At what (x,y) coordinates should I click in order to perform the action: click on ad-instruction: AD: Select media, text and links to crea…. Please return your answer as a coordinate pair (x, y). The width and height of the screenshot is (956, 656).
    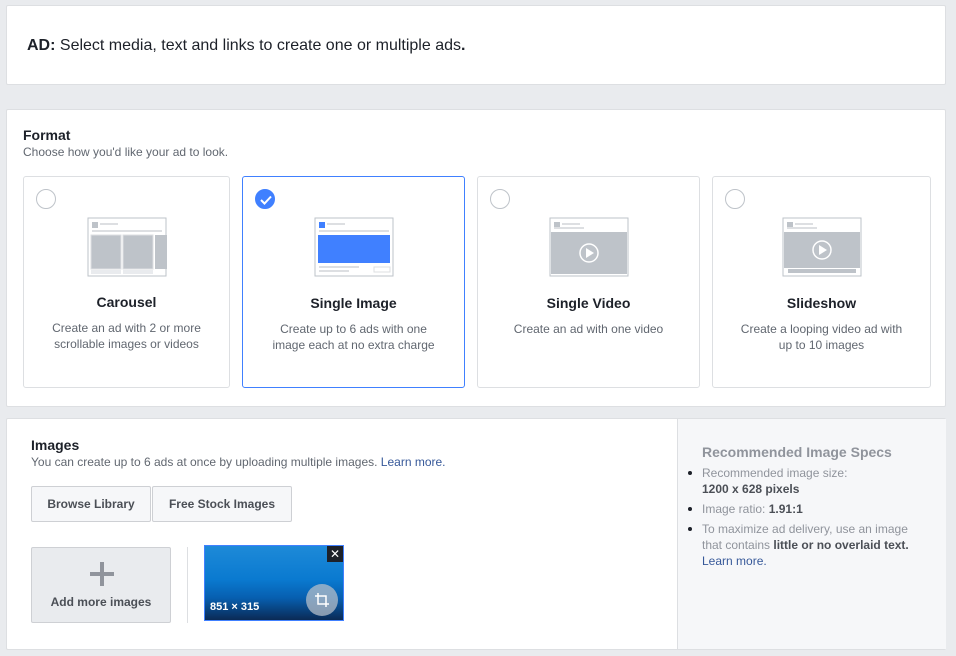
    Looking at the image, I should click on (246, 46).